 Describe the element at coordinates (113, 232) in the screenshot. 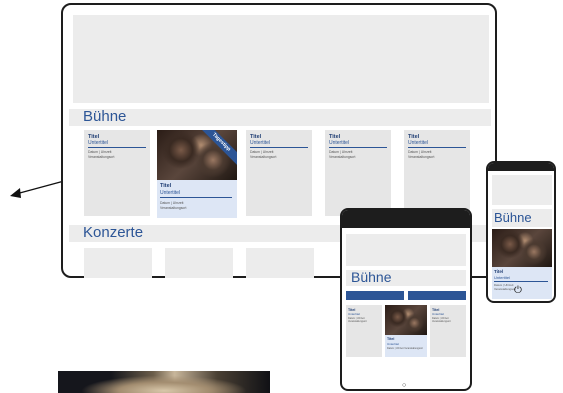

I see `section-title-konzerte: Konzerte` at that location.